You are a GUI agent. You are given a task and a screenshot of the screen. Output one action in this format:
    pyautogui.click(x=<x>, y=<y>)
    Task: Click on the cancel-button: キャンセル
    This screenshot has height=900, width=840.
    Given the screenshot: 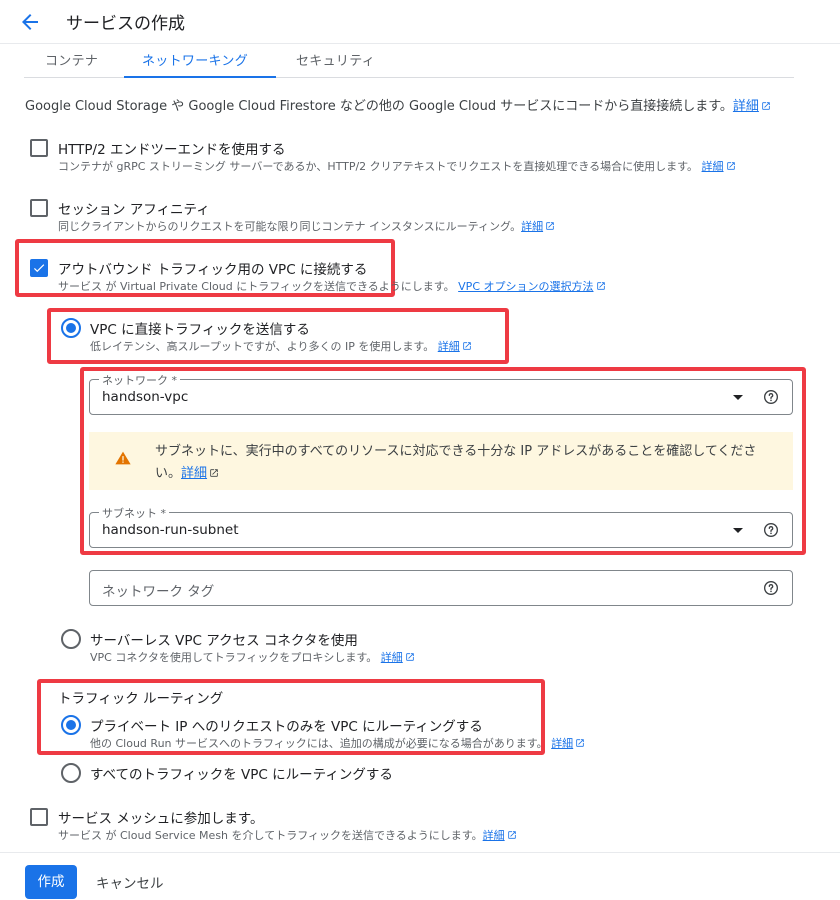 What is the action you would take?
    pyautogui.click(x=130, y=882)
    